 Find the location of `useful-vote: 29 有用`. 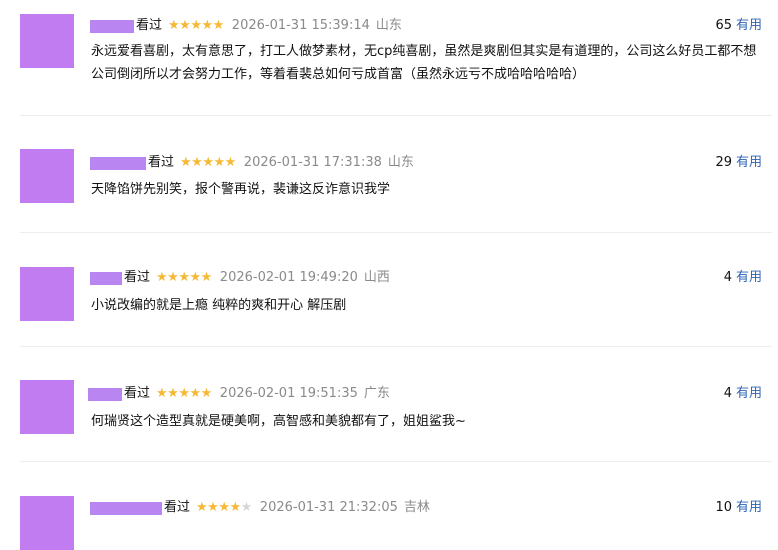

useful-vote: 29 有用 is located at coordinates (738, 163).